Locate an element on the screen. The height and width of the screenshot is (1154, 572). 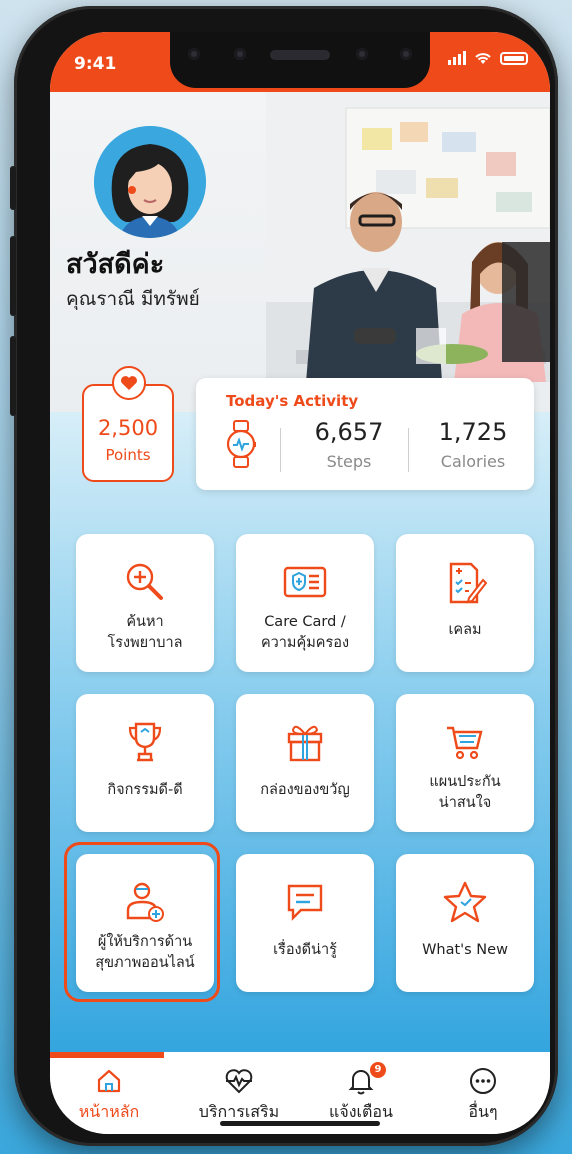
tile-label-line1: เคลม is located at coordinates (465, 630).